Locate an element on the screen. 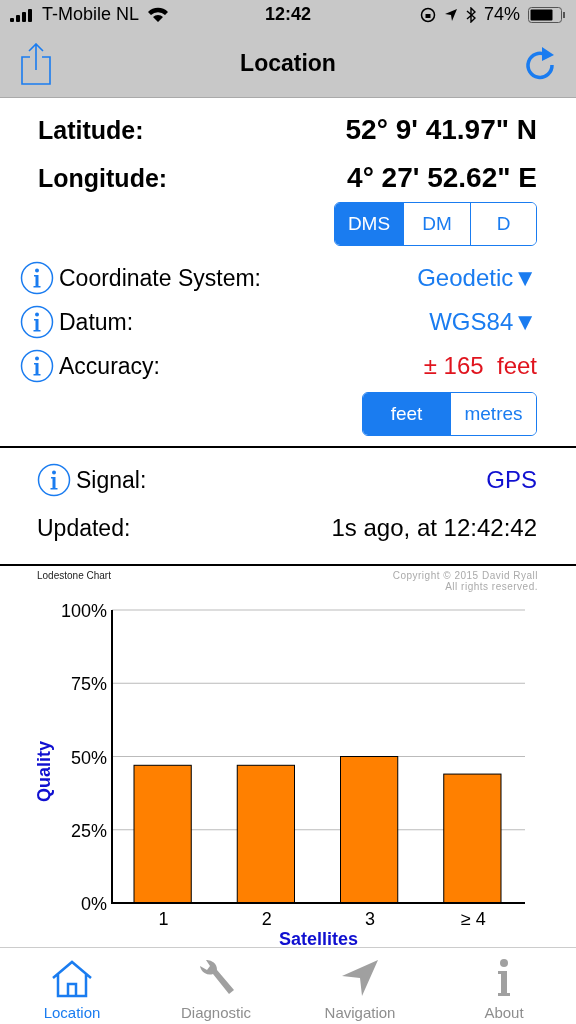  segment-button: metres is located at coordinates (493, 414).